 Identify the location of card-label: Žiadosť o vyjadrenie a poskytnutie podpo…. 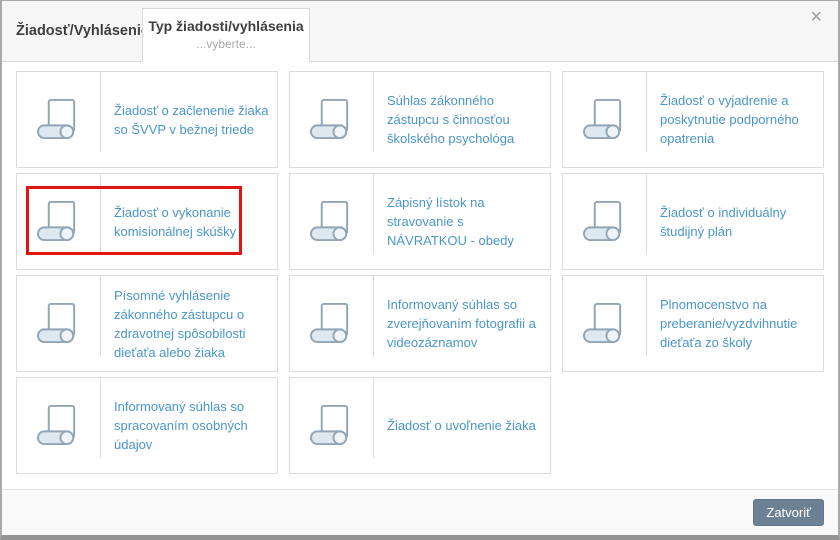
(735, 119).